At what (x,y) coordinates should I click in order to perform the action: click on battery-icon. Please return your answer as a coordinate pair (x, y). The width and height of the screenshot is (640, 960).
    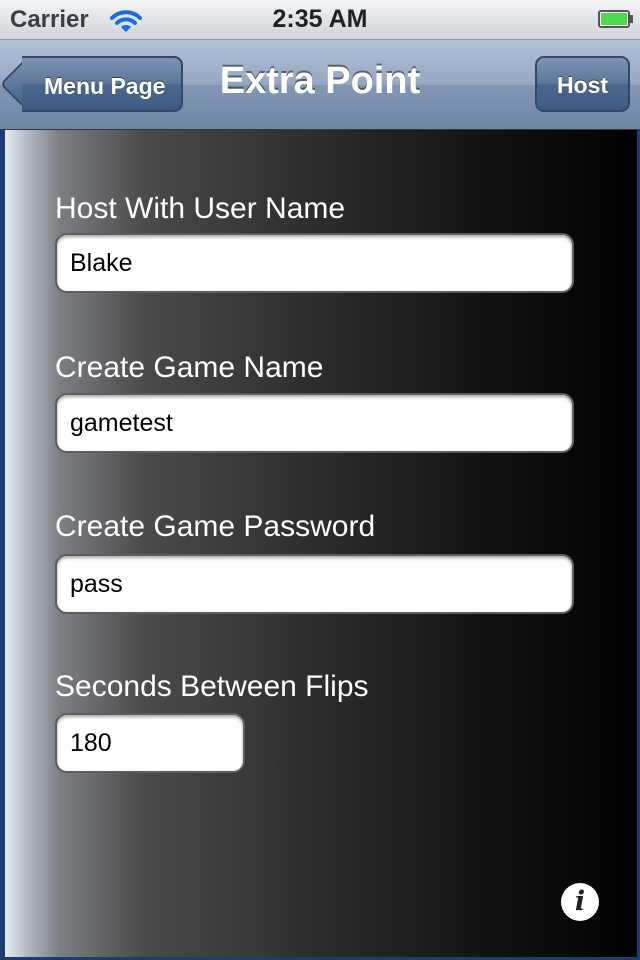
    Looking at the image, I should click on (615, 19).